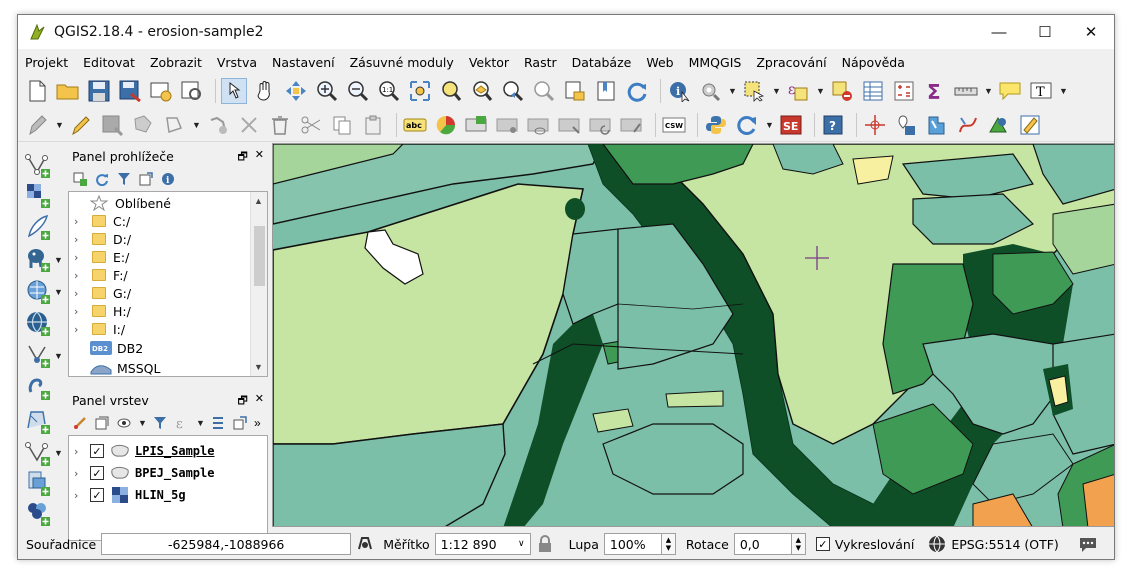  I want to click on deselect-features-icon, so click(842, 91).